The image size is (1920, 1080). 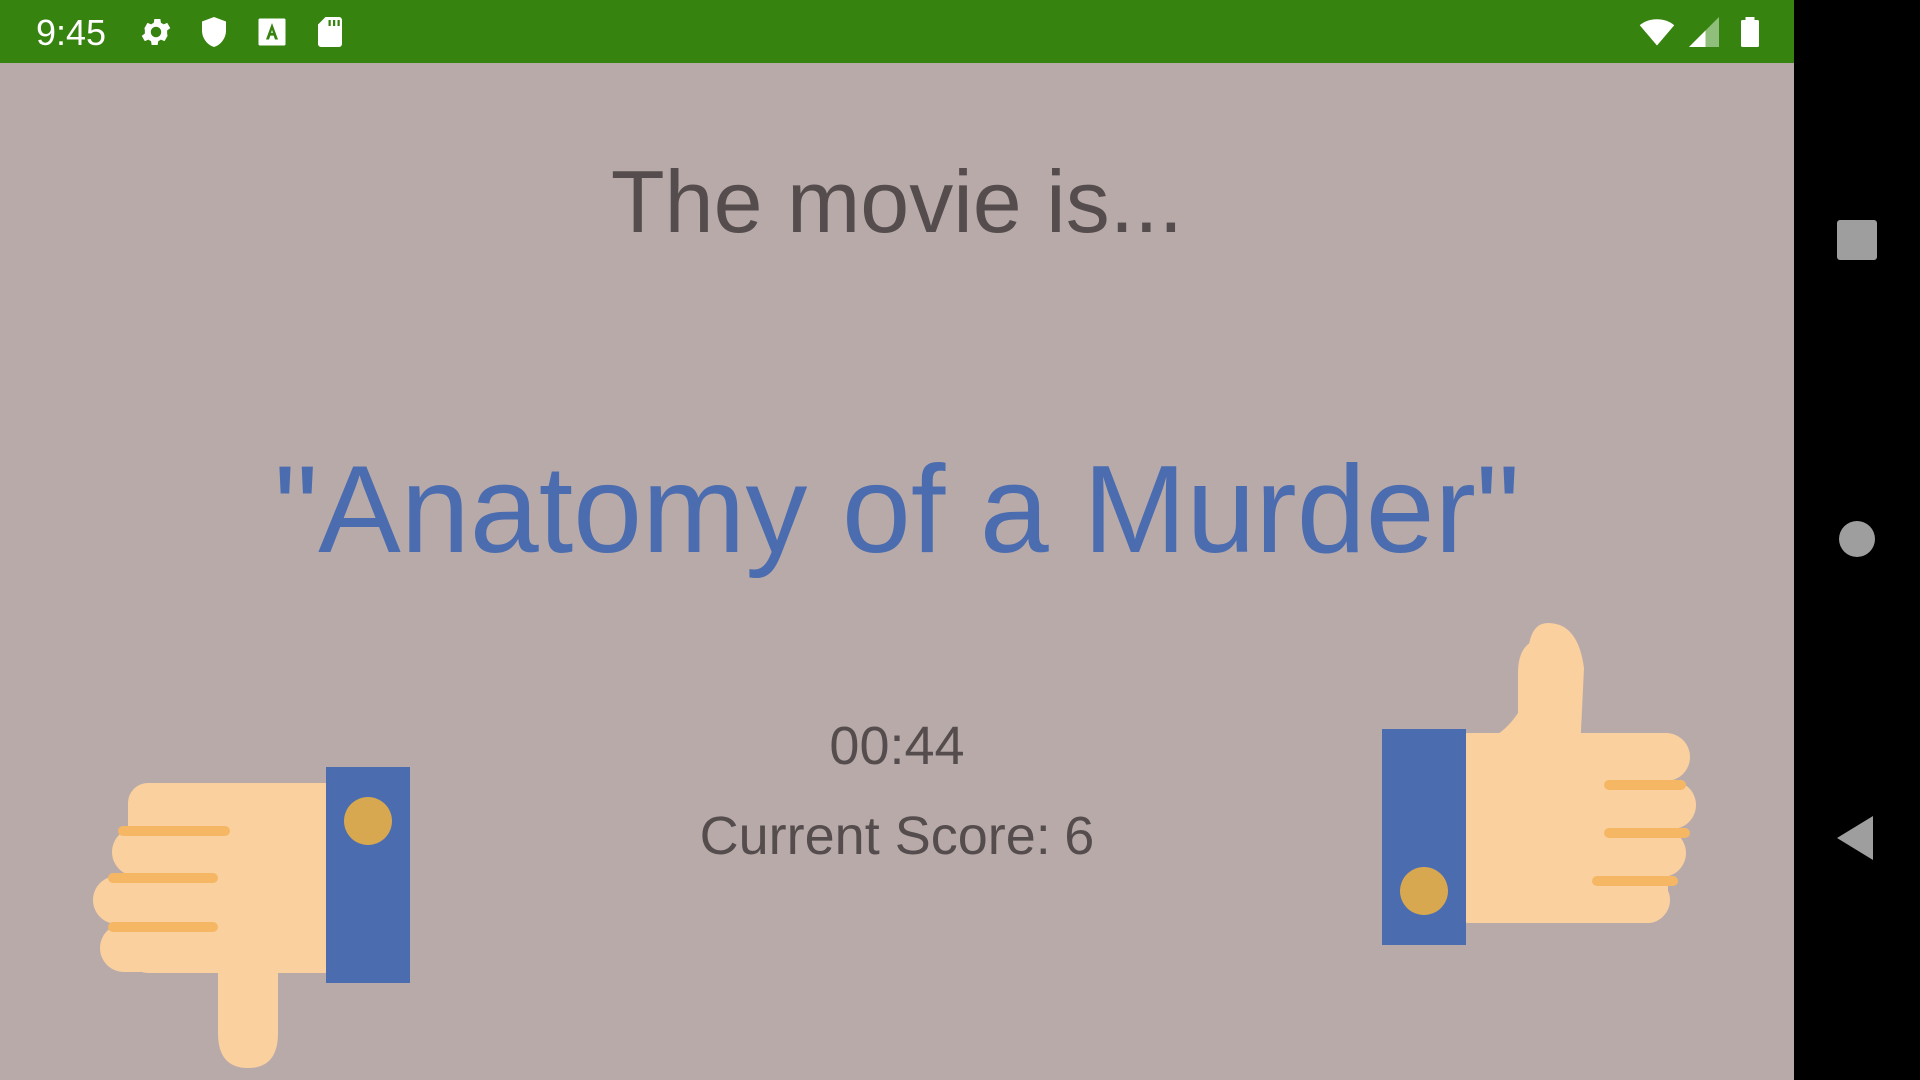 I want to click on cell-signal-icon, so click(x=1704, y=32).